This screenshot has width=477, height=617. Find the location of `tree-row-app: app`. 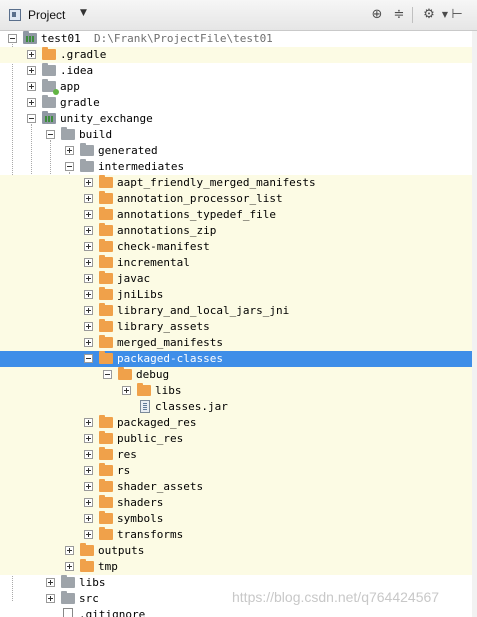

tree-row-app: app is located at coordinates (238, 87).